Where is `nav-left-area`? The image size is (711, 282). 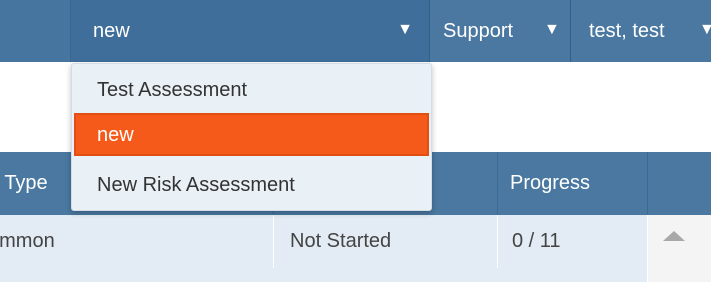
nav-left-area is located at coordinates (35, 31).